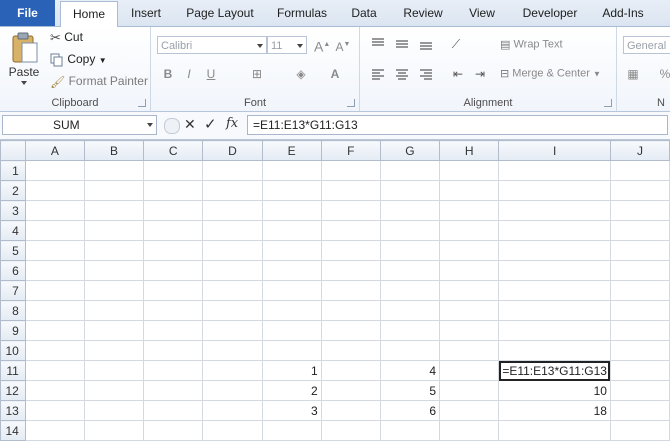 The image size is (670, 446). What do you see at coordinates (410, 390) in the screenshot?
I see `cell-g12: 5` at bounding box center [410, 390].